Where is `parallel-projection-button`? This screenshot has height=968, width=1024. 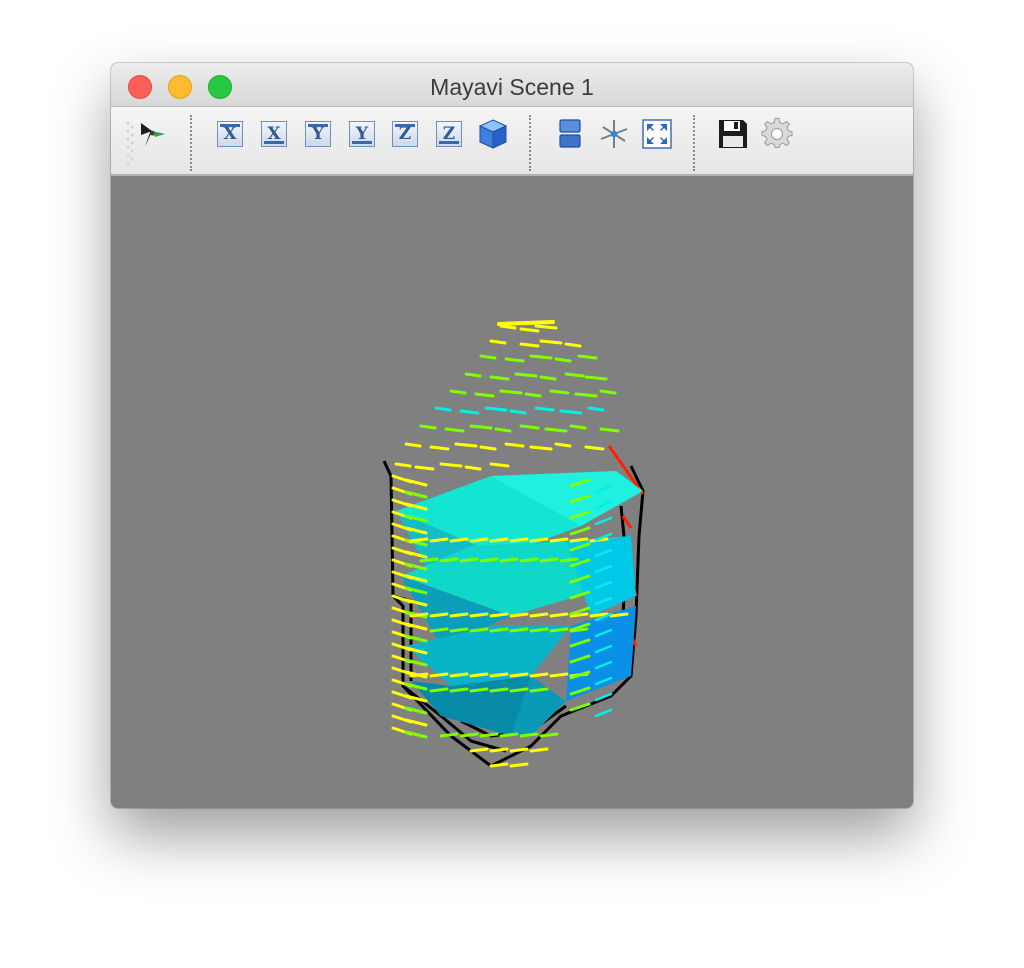
parallel-projection-button is located at coordinates (570, 134).